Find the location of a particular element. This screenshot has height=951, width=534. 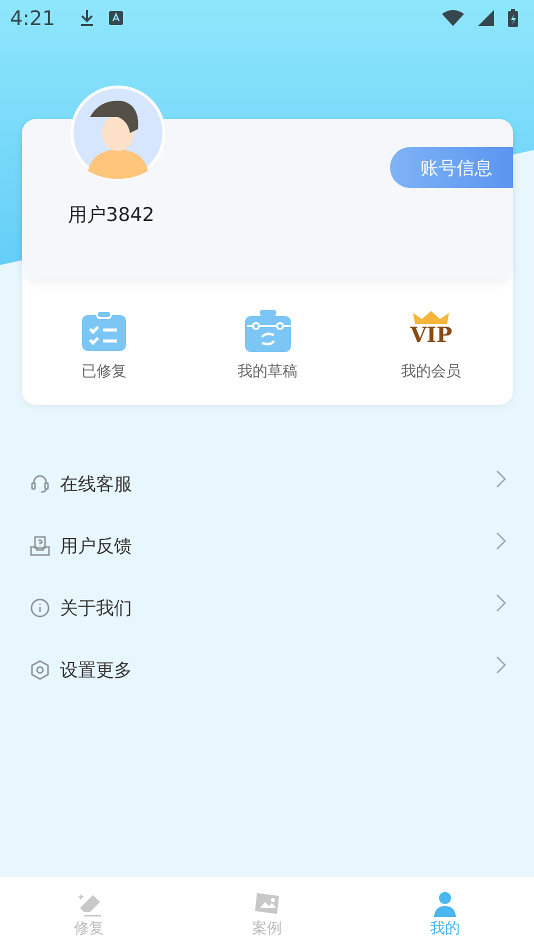

download-icon is located at coordinates (86, 18).